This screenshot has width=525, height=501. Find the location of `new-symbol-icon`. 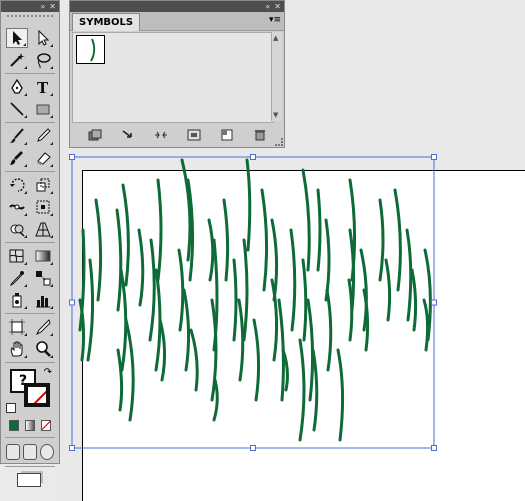

new-symbol-icon is located at coordinates (227, 135).